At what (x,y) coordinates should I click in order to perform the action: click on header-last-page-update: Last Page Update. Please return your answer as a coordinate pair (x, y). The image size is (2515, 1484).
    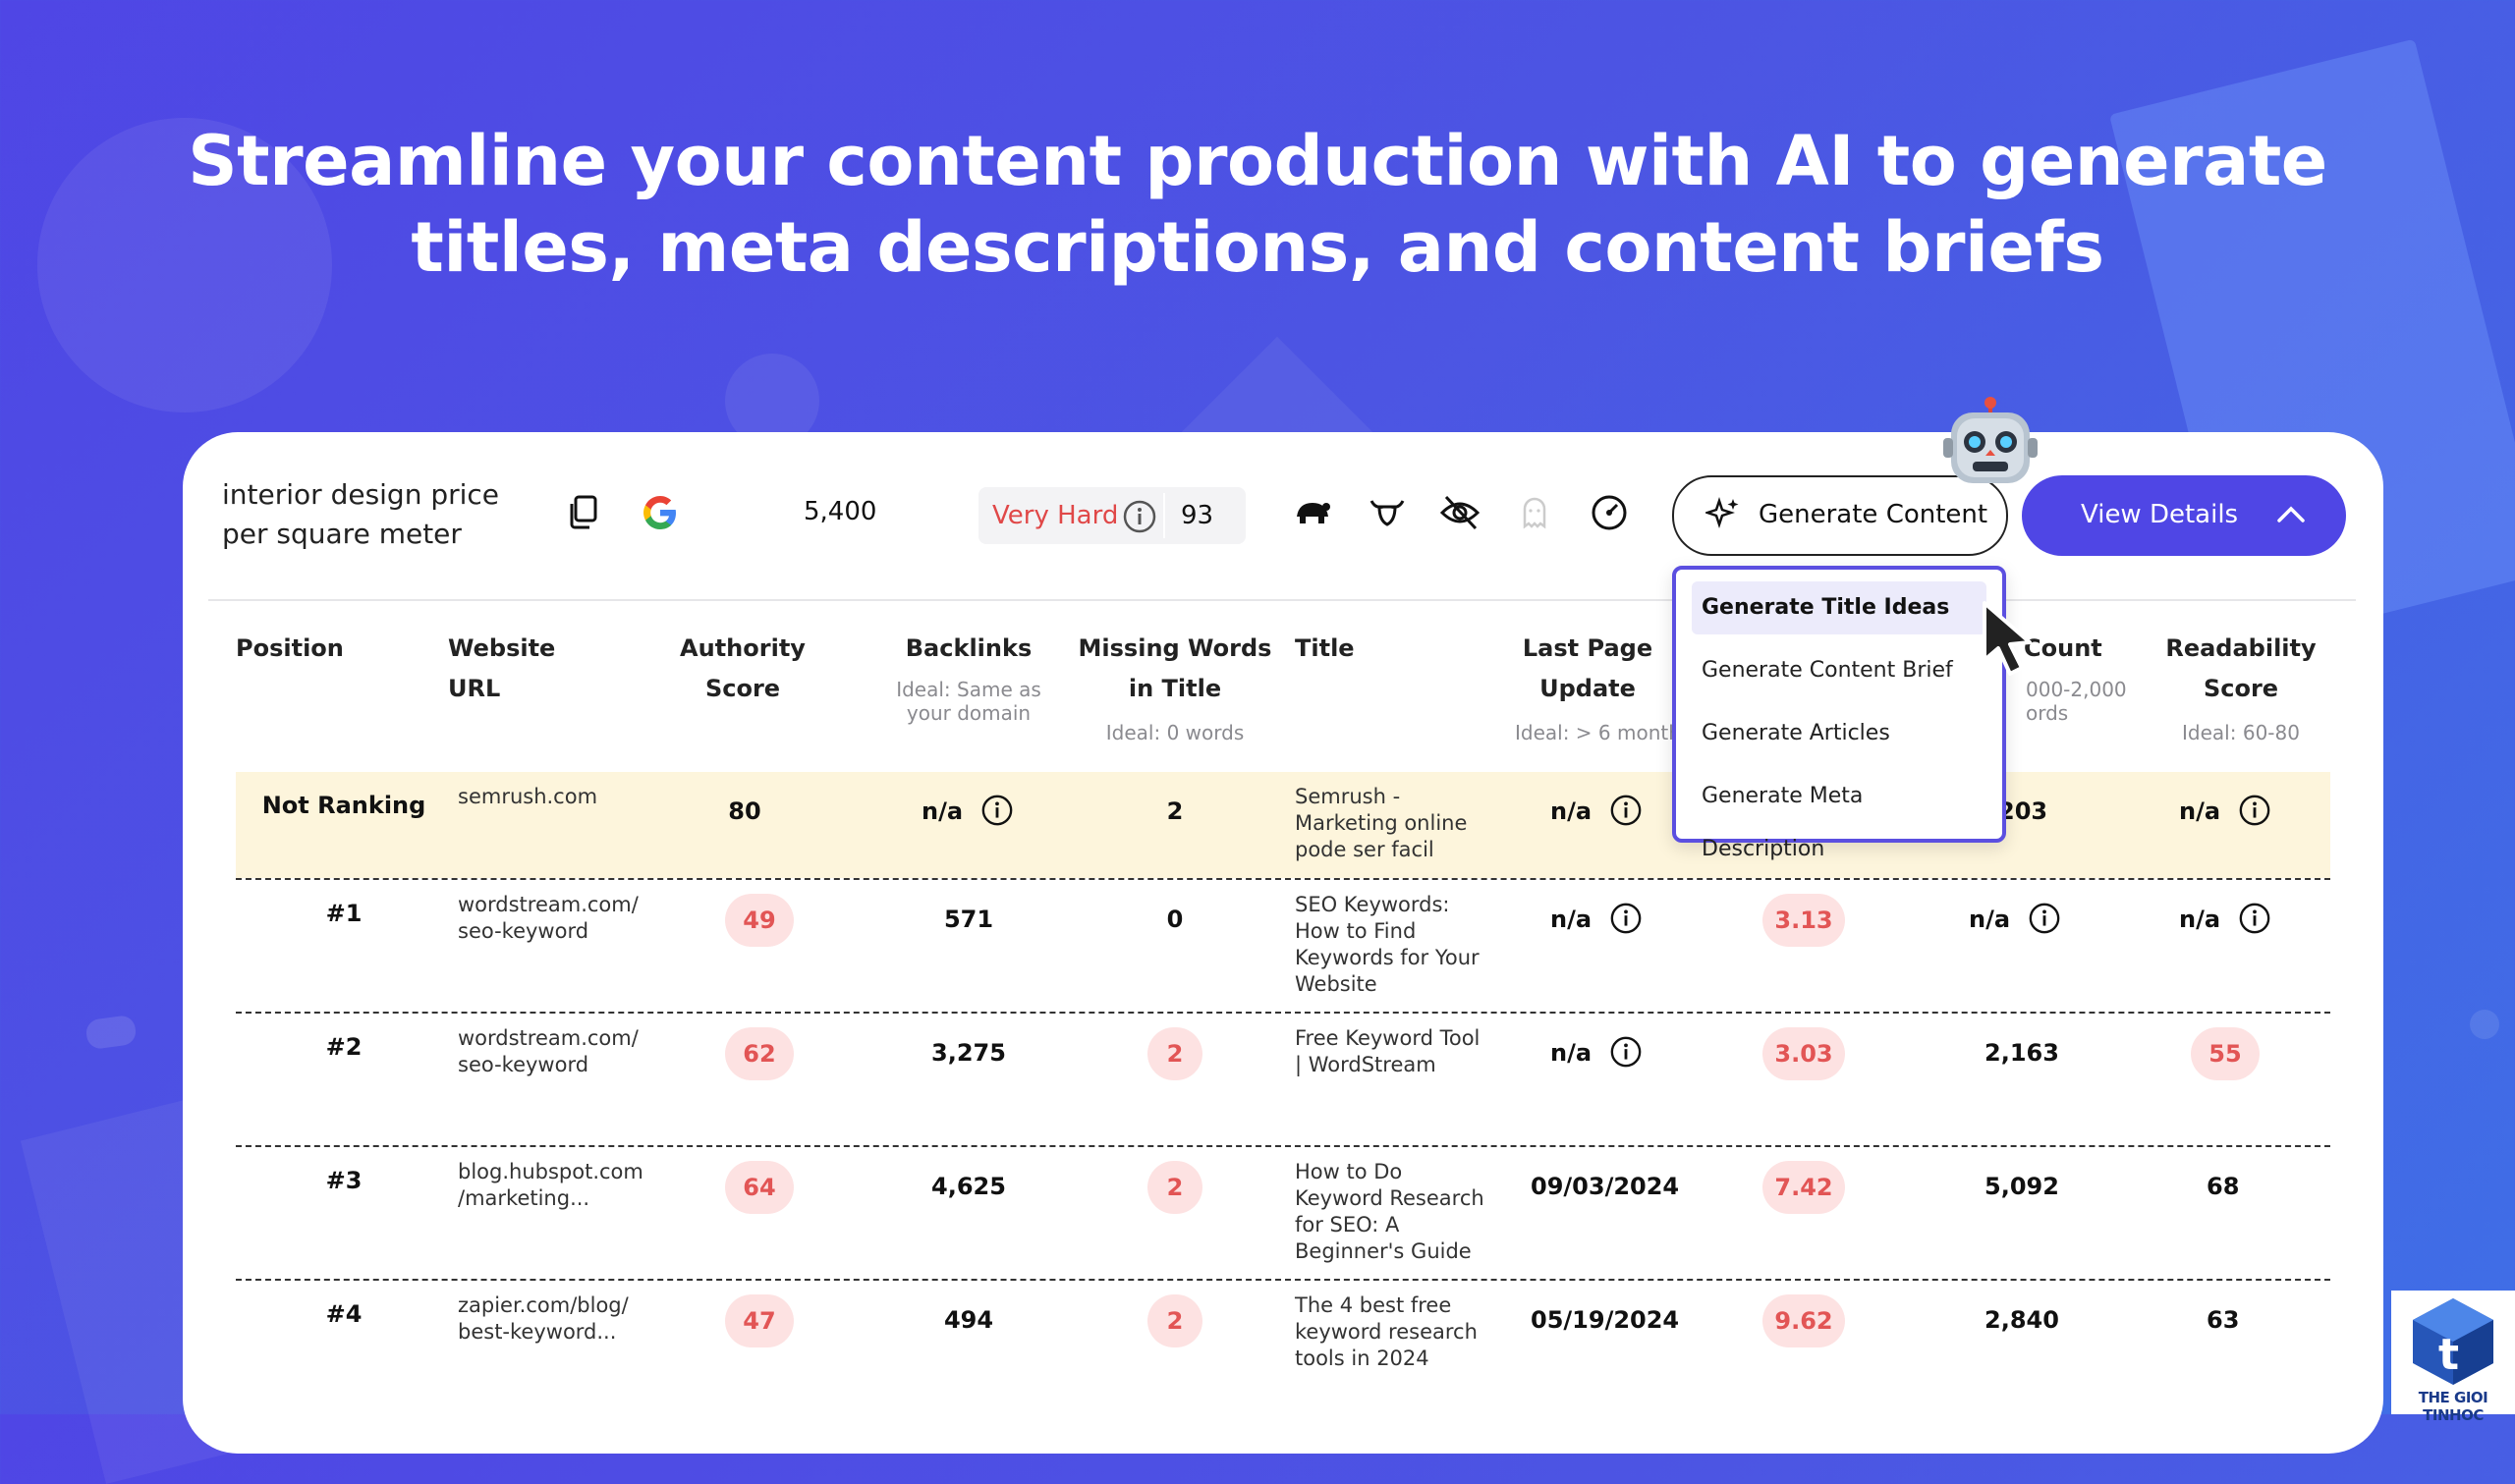
    Looking at the image, I should click on (1587, 668).